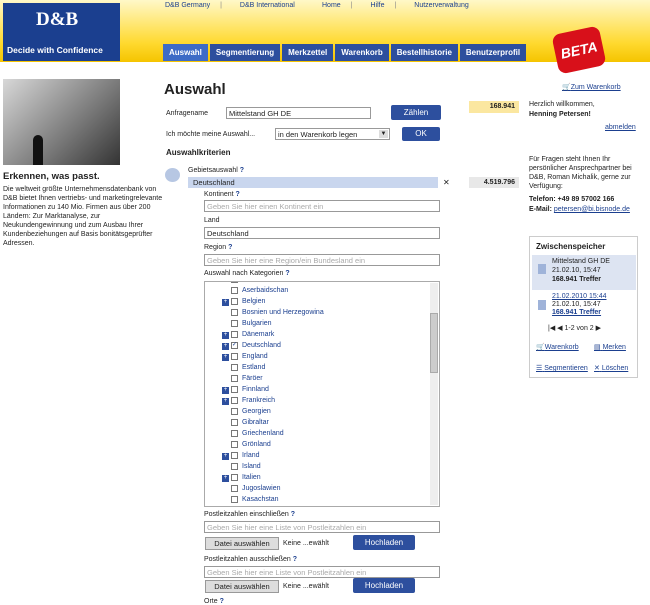  What do you see at coordinates (242, 586) in the screenshot?
I see `datei-auswaehlen-button-2: Datei auswählen` at bounding box center [242, 586].